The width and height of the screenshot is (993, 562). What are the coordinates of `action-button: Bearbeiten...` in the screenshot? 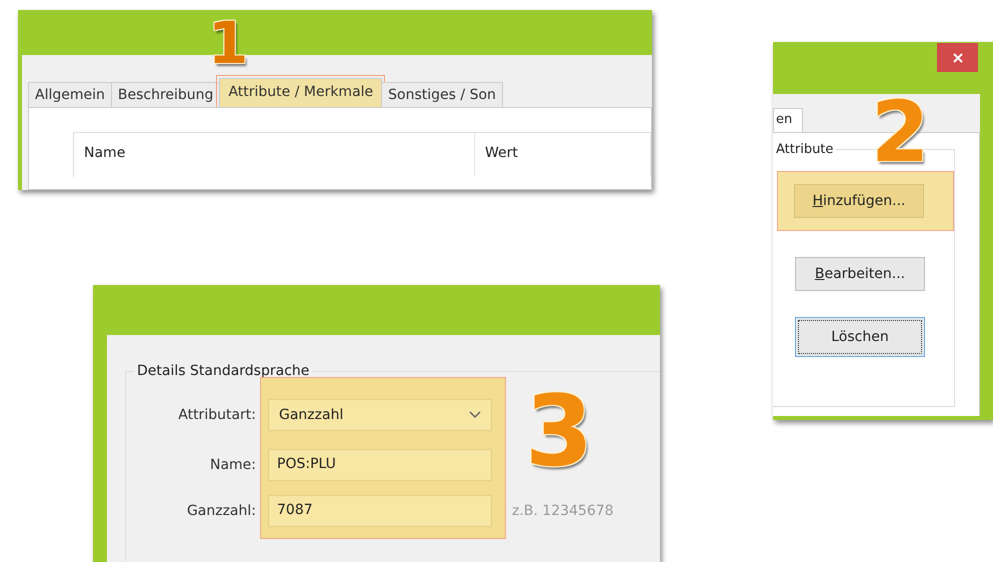 It's located at (860, 274).